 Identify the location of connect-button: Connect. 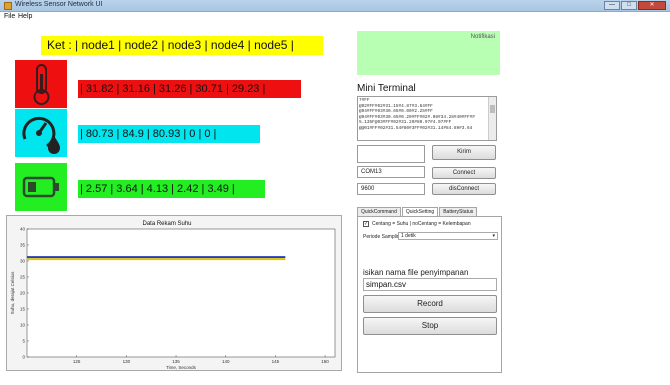
(464, 173).